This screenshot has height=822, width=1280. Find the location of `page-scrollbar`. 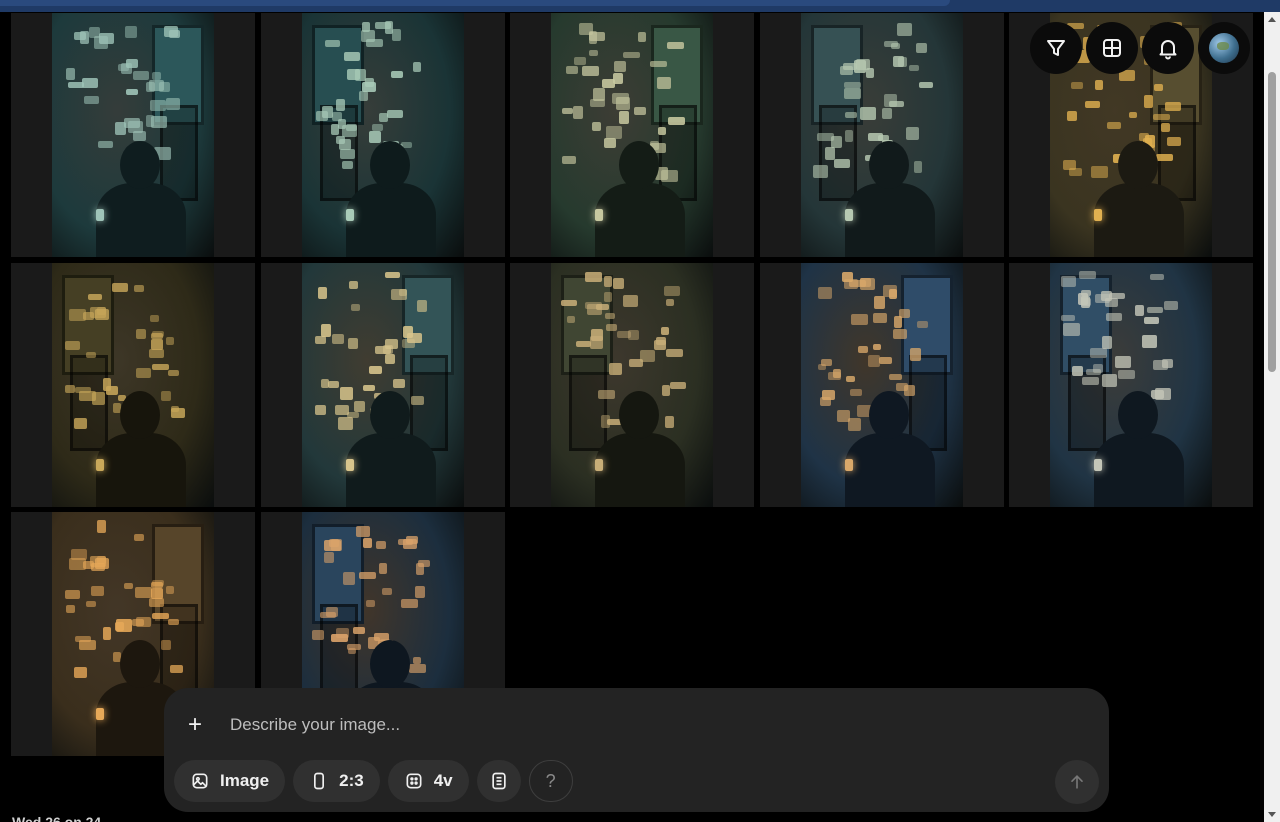

page-scrollbar is located at coordinates (1272, 417).